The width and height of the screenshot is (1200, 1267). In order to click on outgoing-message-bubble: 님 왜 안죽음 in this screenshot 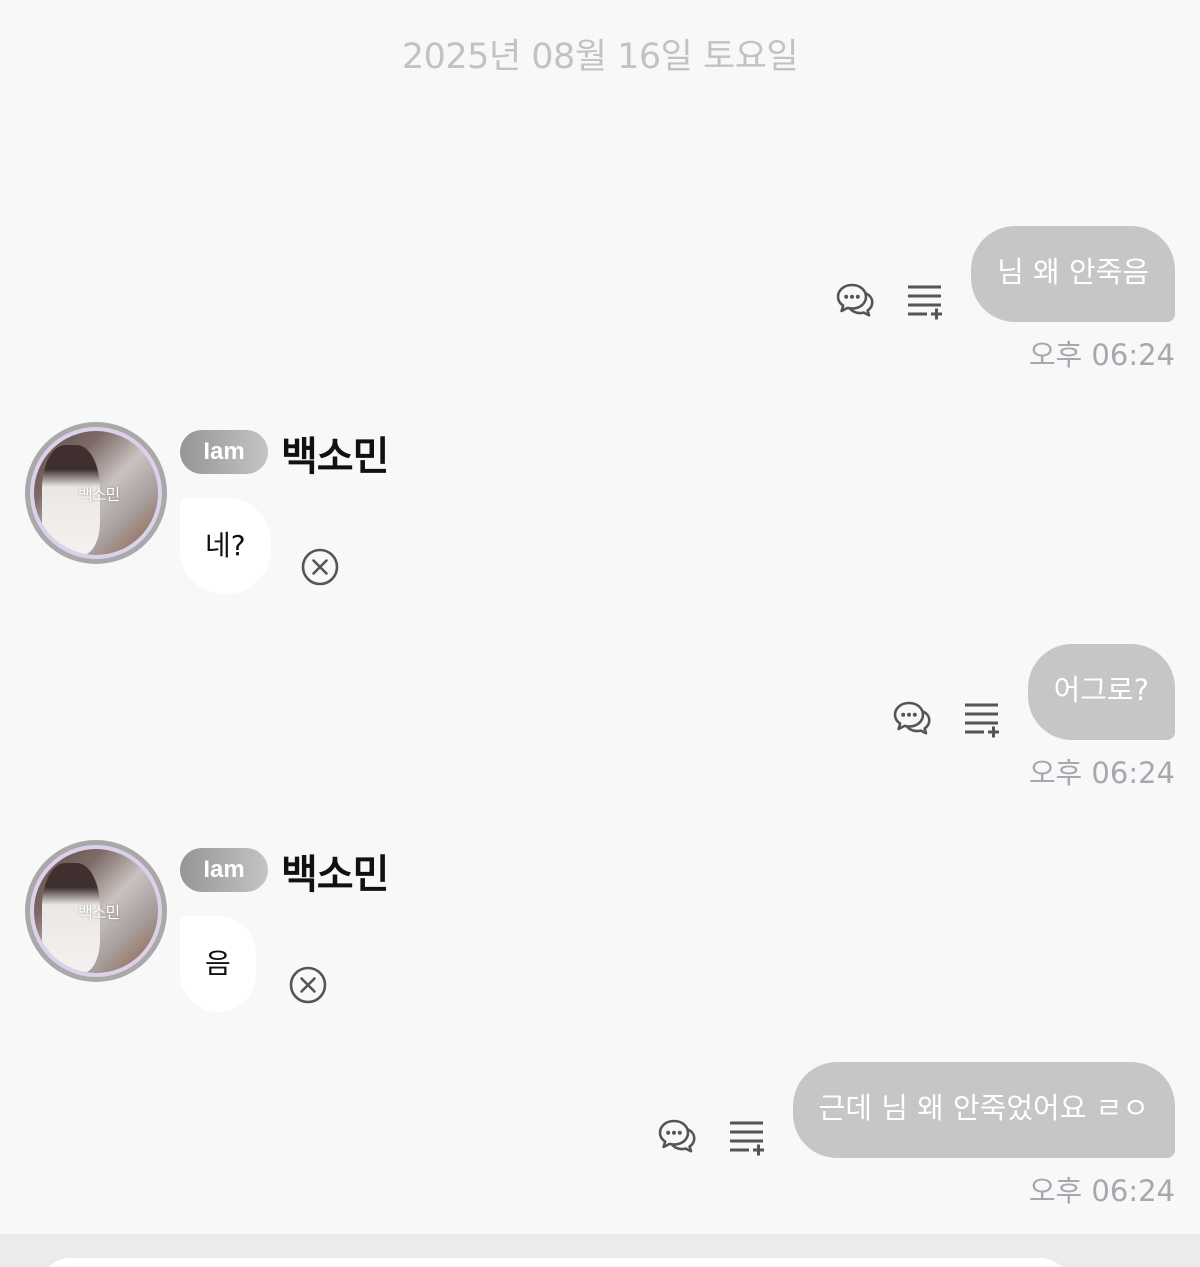, I will do `click(1073, 274)`.